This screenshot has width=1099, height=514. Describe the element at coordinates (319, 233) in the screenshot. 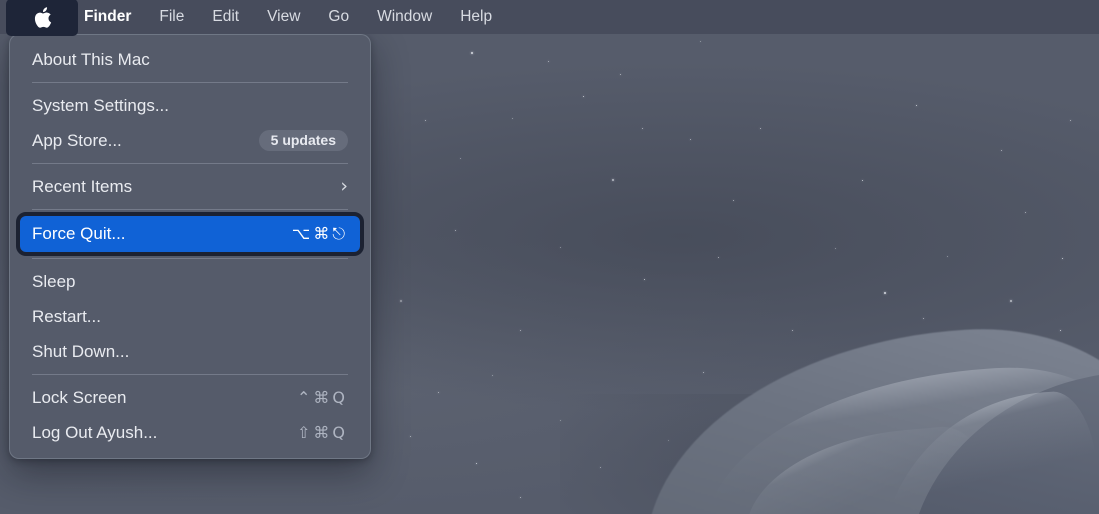

I see `force-quit-shortcut: ⌥⌘⎋` at that location.